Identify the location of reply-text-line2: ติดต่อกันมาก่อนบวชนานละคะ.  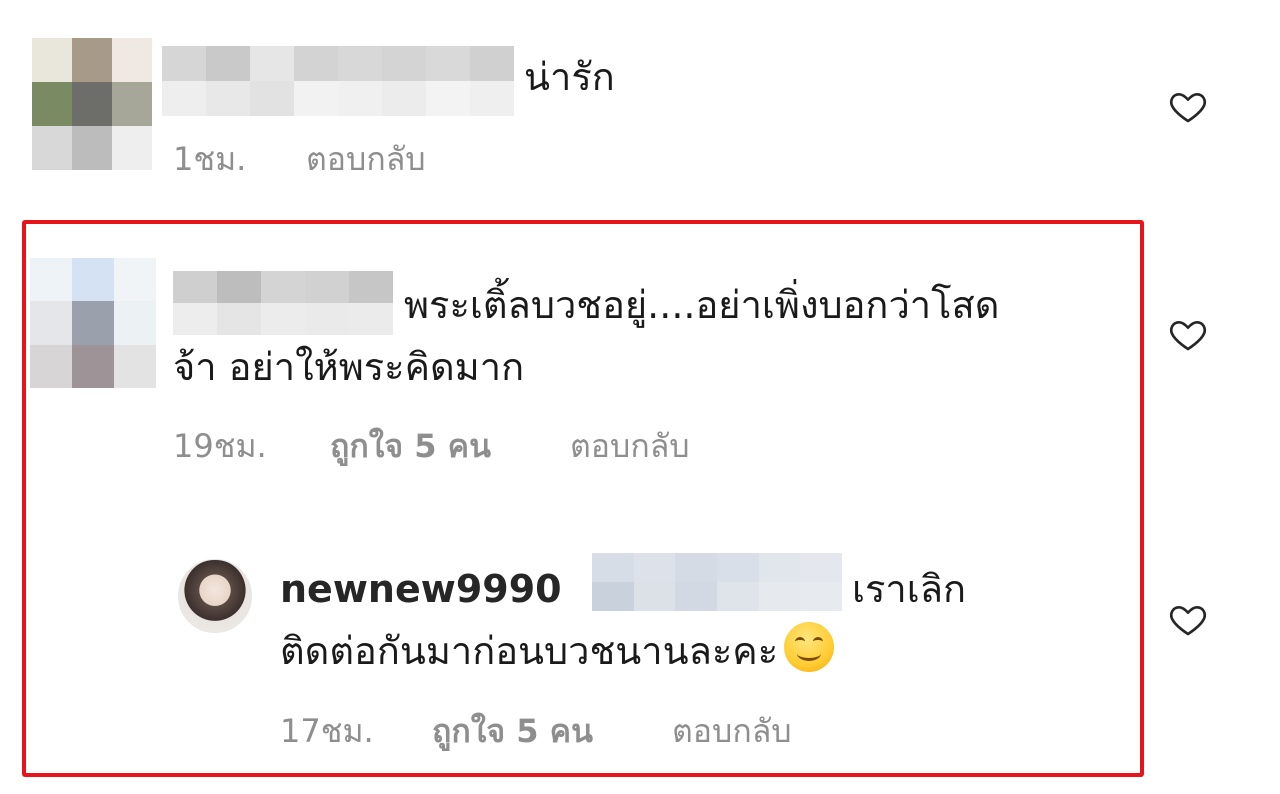
(557, 651).